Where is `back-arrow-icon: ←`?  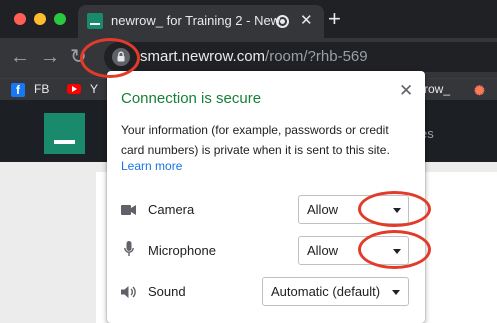
back-arrow-icon: ← is located at coordinates (20, 57).